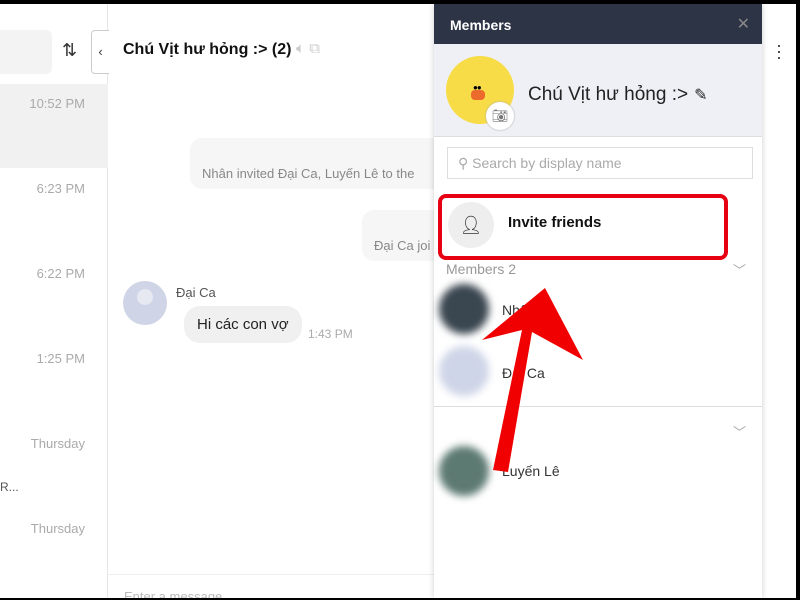  I want to click on group-name: Chú Vịt hư hỏng :>, so click(608, 94).